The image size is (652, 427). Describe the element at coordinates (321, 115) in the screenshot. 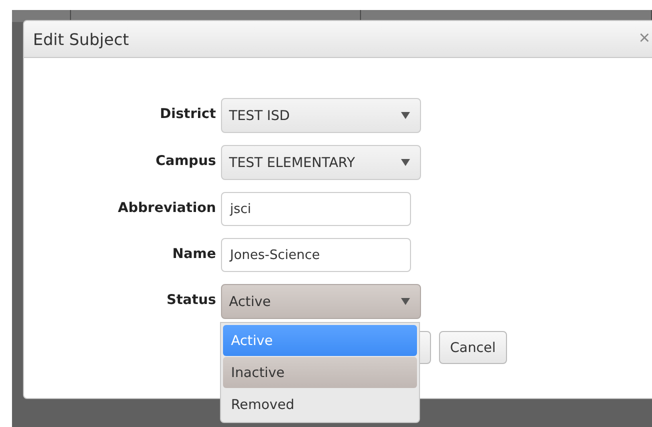

I see `select-field: TEST ISD` at that location.